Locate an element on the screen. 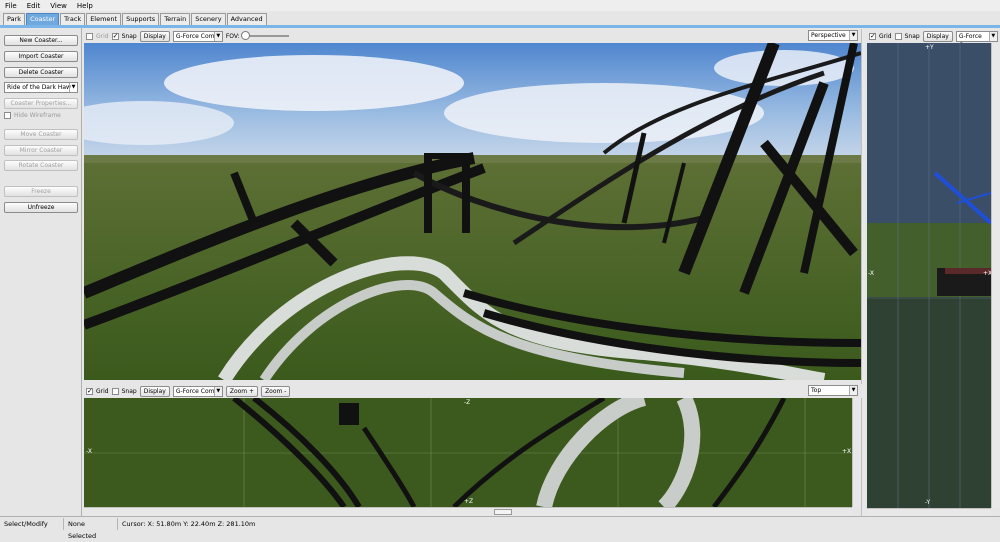 The image size is (1000, 542). side-scene is located at coordinates (929, 275).